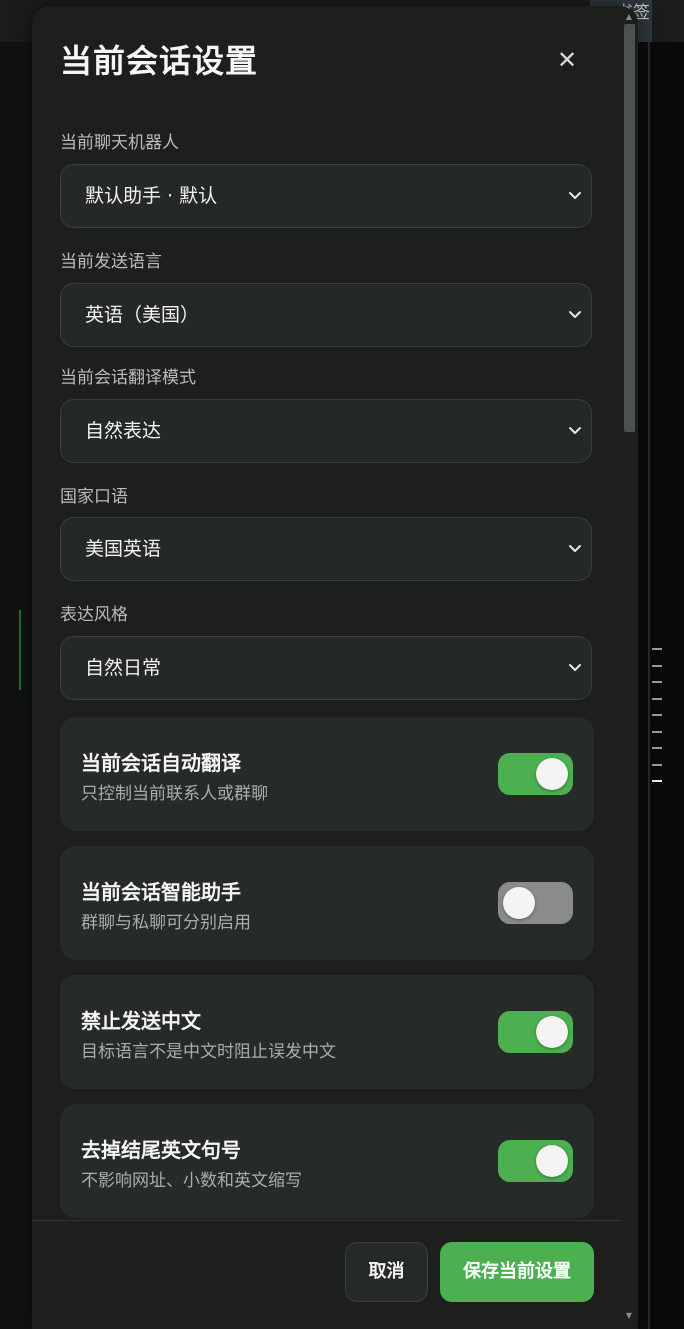 This screenshot has height=1329, width=684. I want to click on chatbot-label: 当前聊天机器人, so click(119, 143).